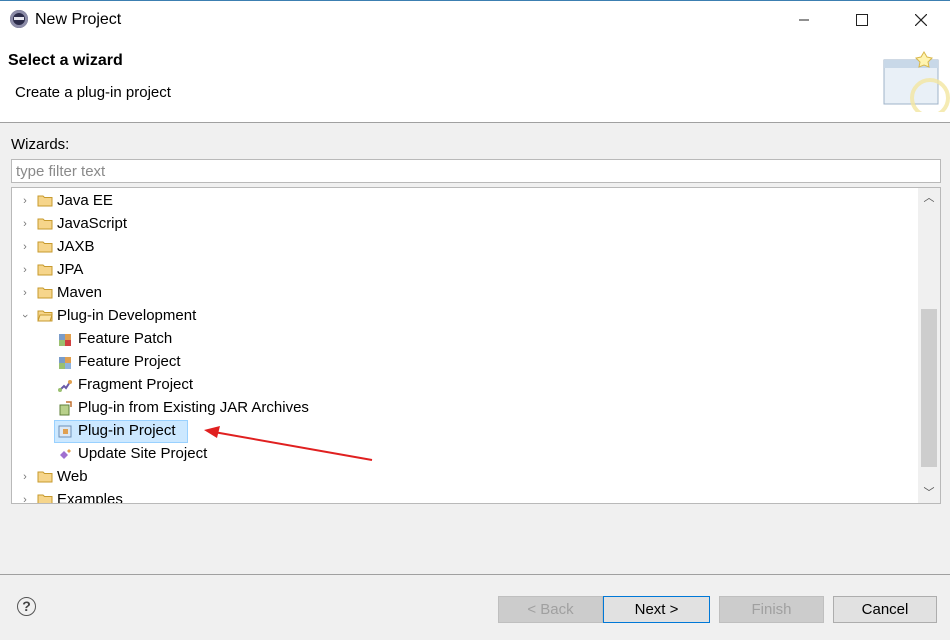 The width and height of the screenshot is (950, 640). I want to click on title-bar: New Project, so click(475, 19).